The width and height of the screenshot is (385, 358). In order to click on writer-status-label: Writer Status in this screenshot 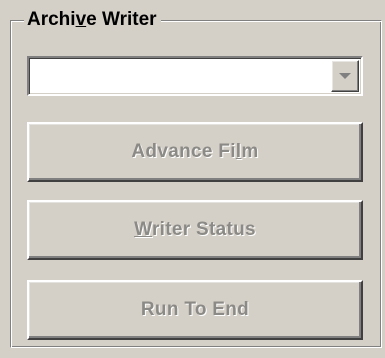, I will do `click(195, 230)`.